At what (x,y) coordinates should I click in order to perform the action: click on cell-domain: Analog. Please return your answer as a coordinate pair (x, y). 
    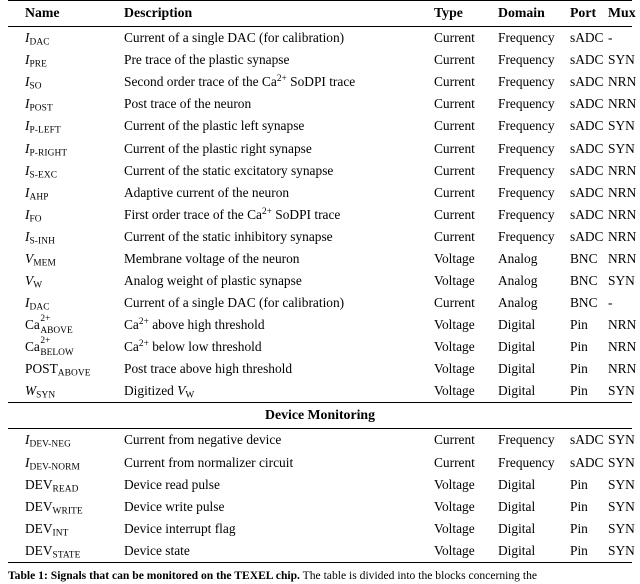
    Looking at the image, I should click on (518, 280).